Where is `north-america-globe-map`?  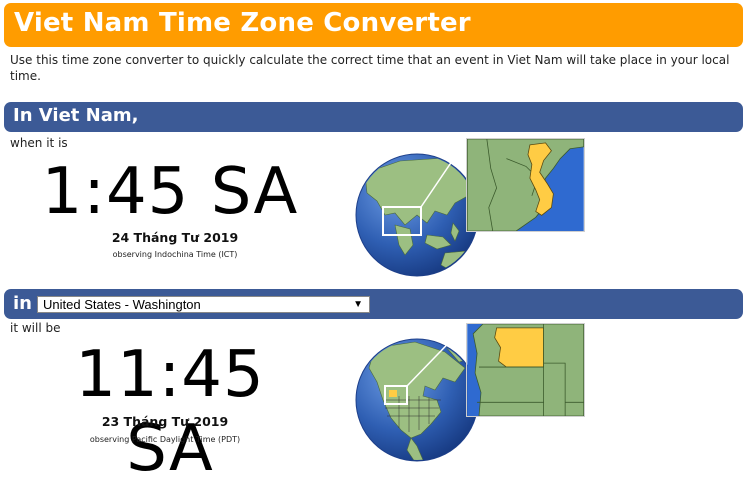 north-america-globe-map is located at coordinates (417, 400).